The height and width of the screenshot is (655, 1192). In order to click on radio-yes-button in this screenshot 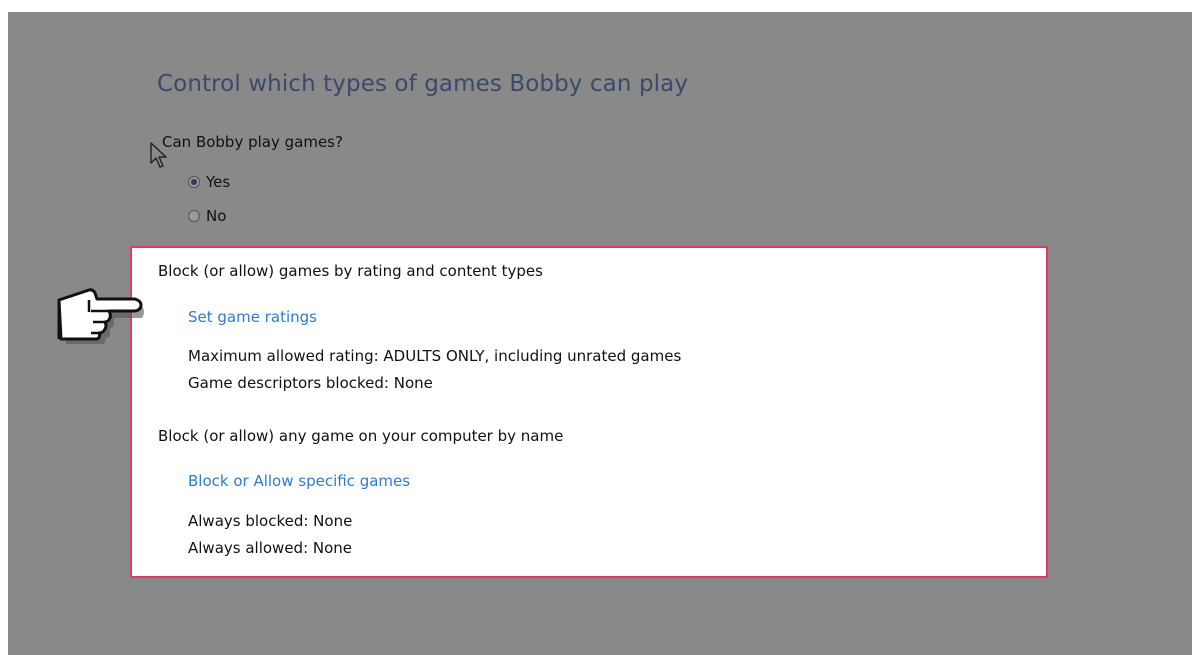, I will do `click(194, 182)`.